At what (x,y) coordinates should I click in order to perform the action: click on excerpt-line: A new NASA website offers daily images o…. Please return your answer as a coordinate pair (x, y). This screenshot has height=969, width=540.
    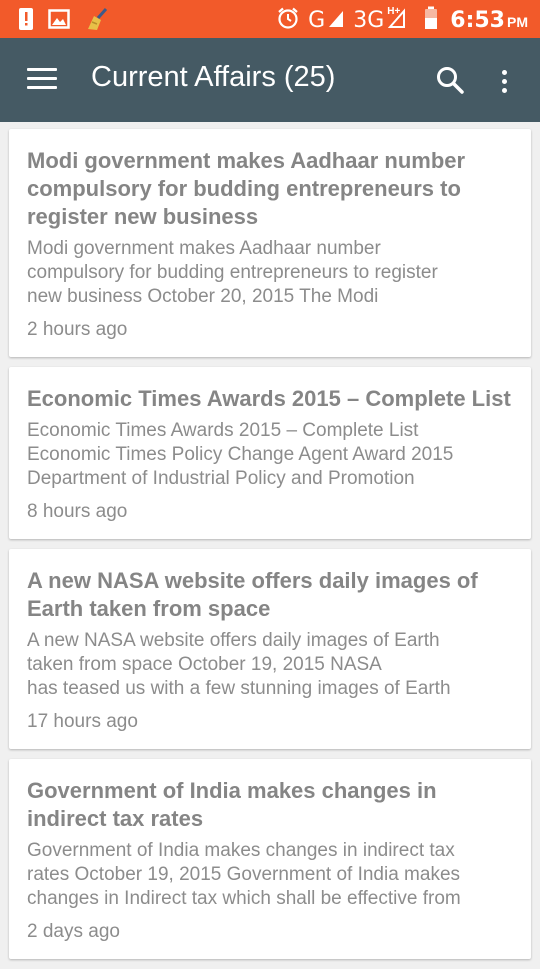
    Looking at the image, I should click on (233, 640).